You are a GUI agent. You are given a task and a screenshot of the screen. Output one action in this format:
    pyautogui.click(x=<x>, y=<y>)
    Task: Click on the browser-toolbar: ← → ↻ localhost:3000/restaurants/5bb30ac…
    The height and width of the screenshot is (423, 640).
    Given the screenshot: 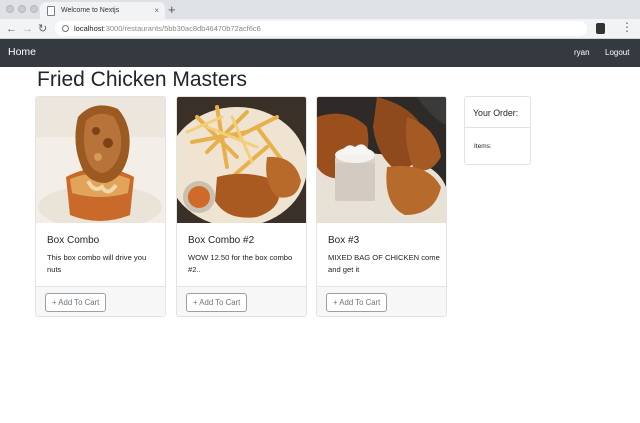 What is the action you would take?
    pyautogui.click(x=320, y=29)
    